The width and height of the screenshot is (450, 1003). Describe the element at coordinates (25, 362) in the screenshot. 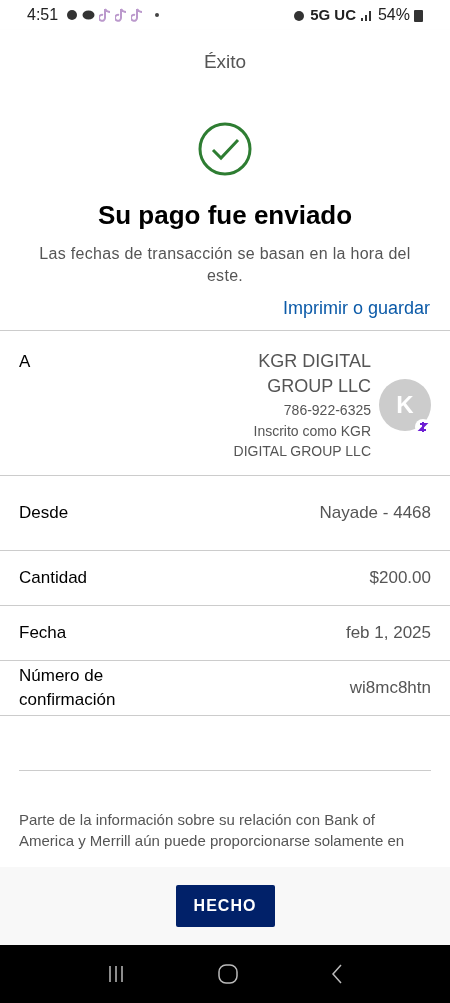

I see `recipient-label: A` at that location.